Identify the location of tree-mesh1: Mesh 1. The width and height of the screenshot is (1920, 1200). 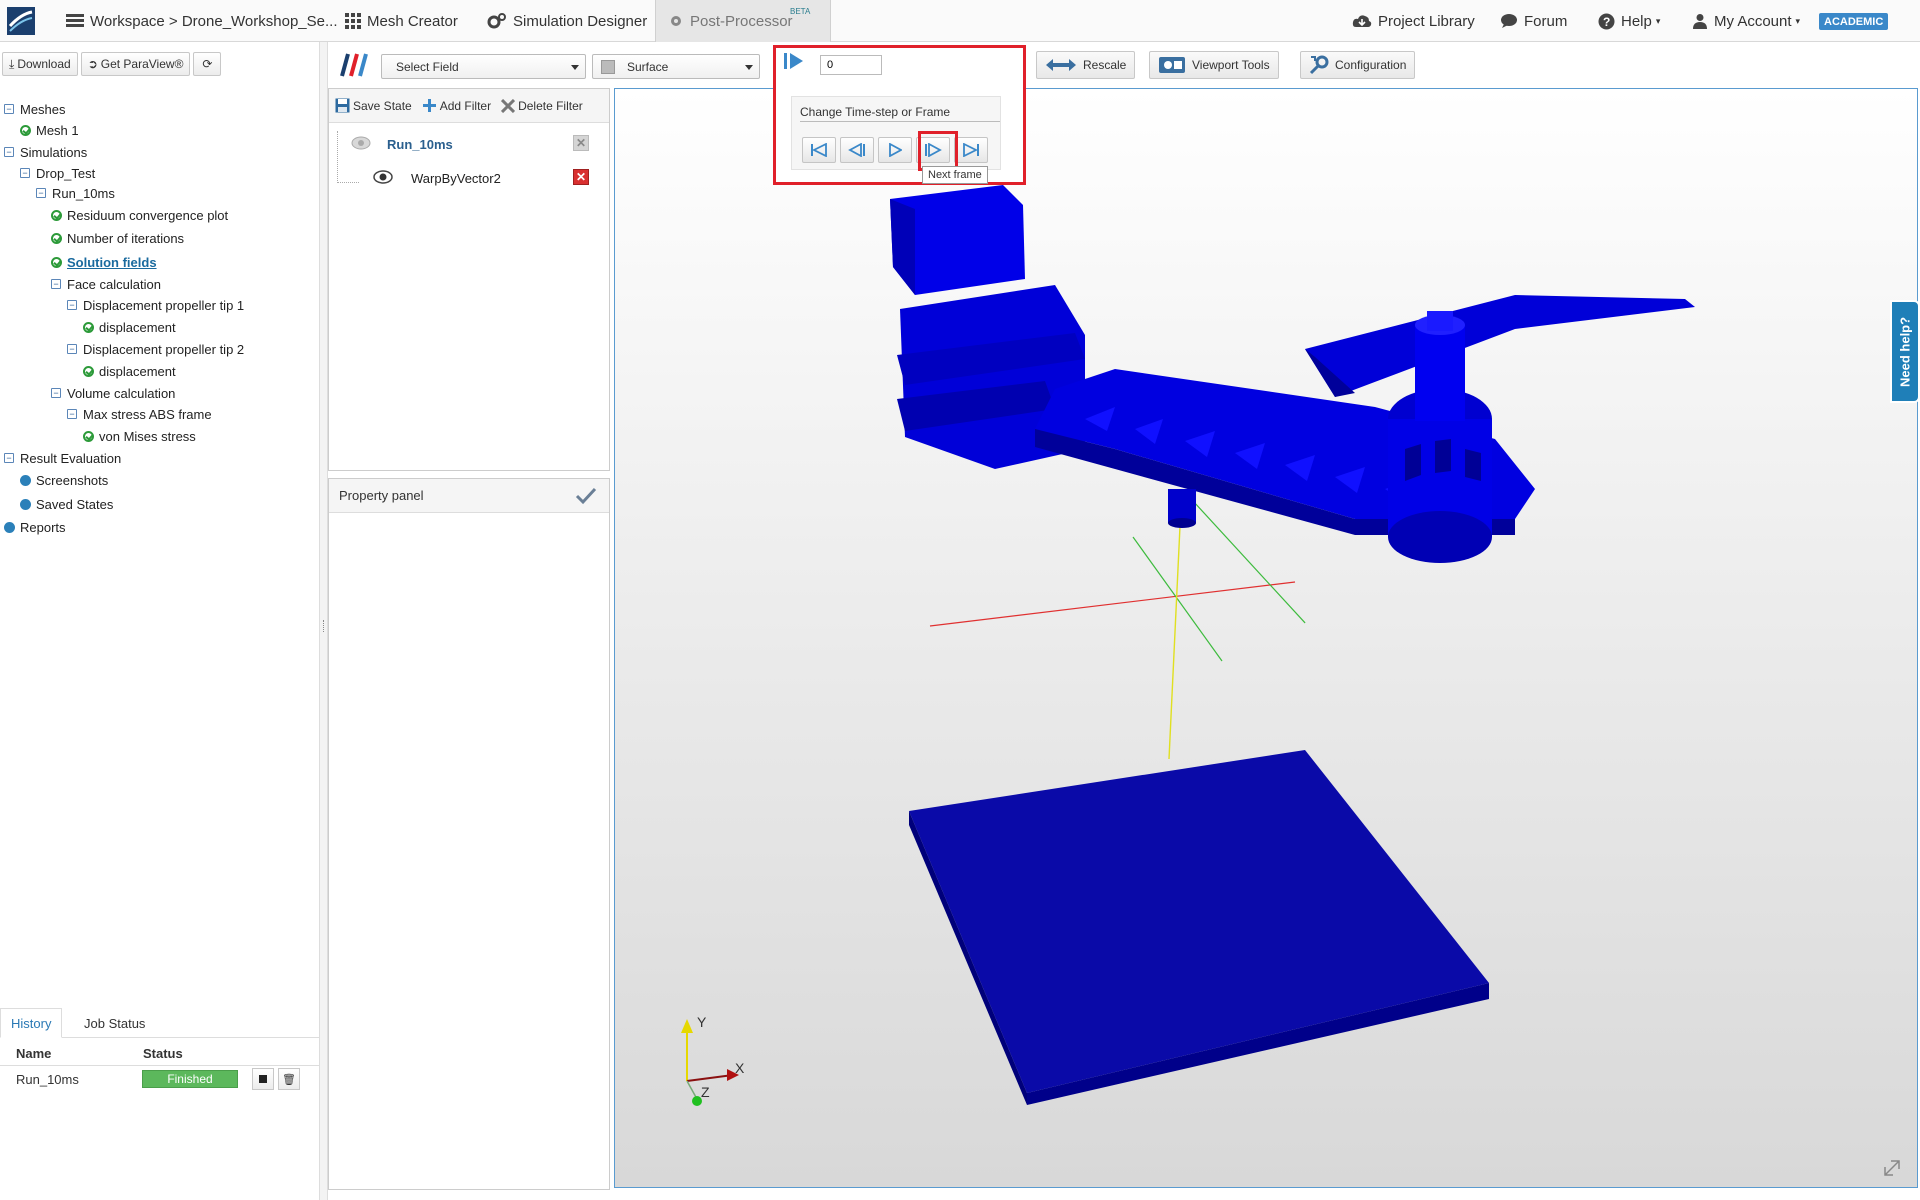
(49, 130).